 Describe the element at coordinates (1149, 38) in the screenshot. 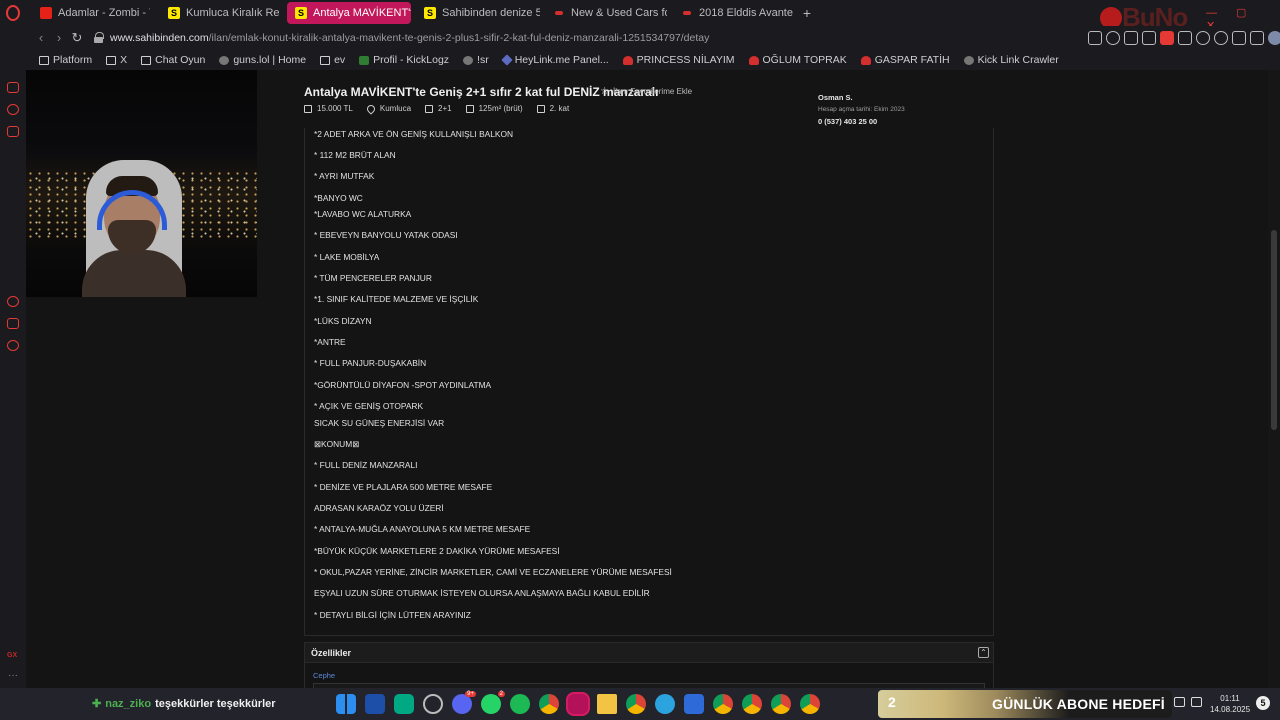

I see `snapshot-icon` at that location.